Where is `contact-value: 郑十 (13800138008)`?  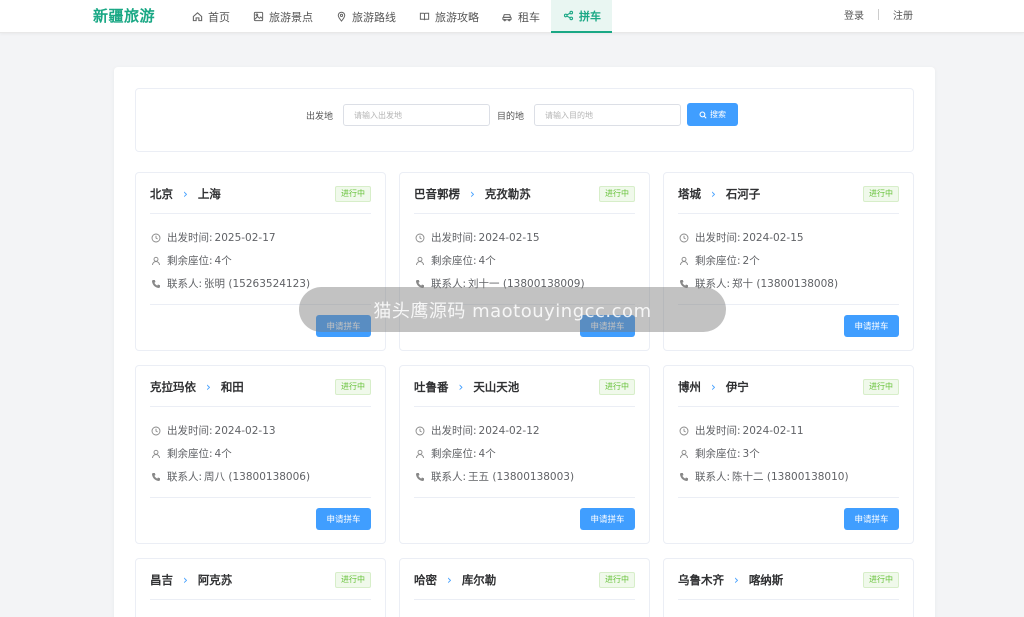
contact-value: 郑十 (13800138008) is located at coordinates (785, 284).